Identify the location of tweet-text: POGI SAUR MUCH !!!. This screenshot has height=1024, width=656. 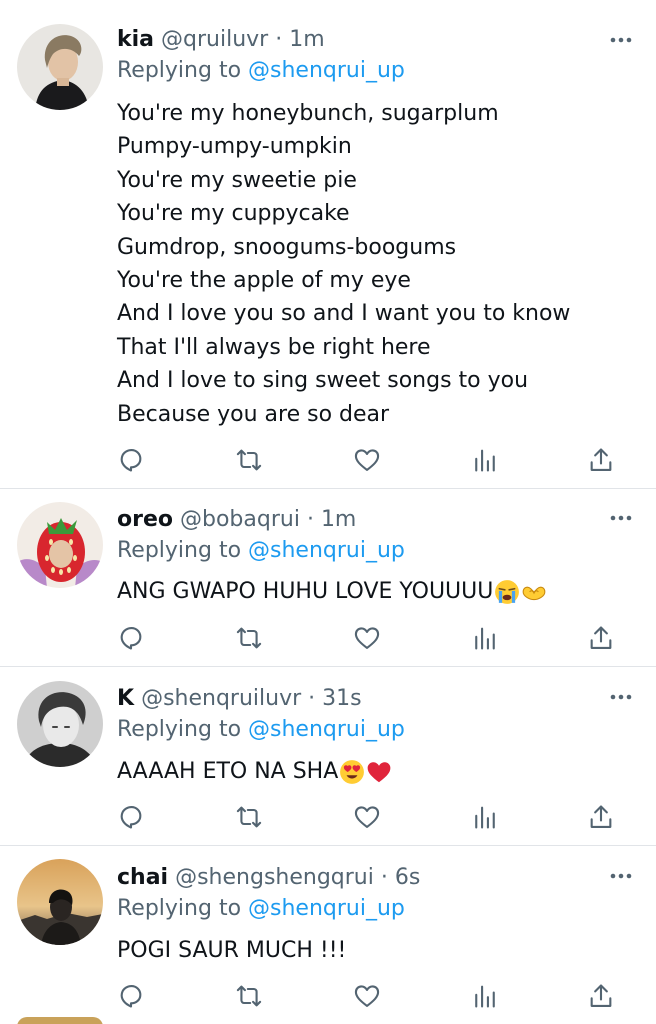
(376, 950).